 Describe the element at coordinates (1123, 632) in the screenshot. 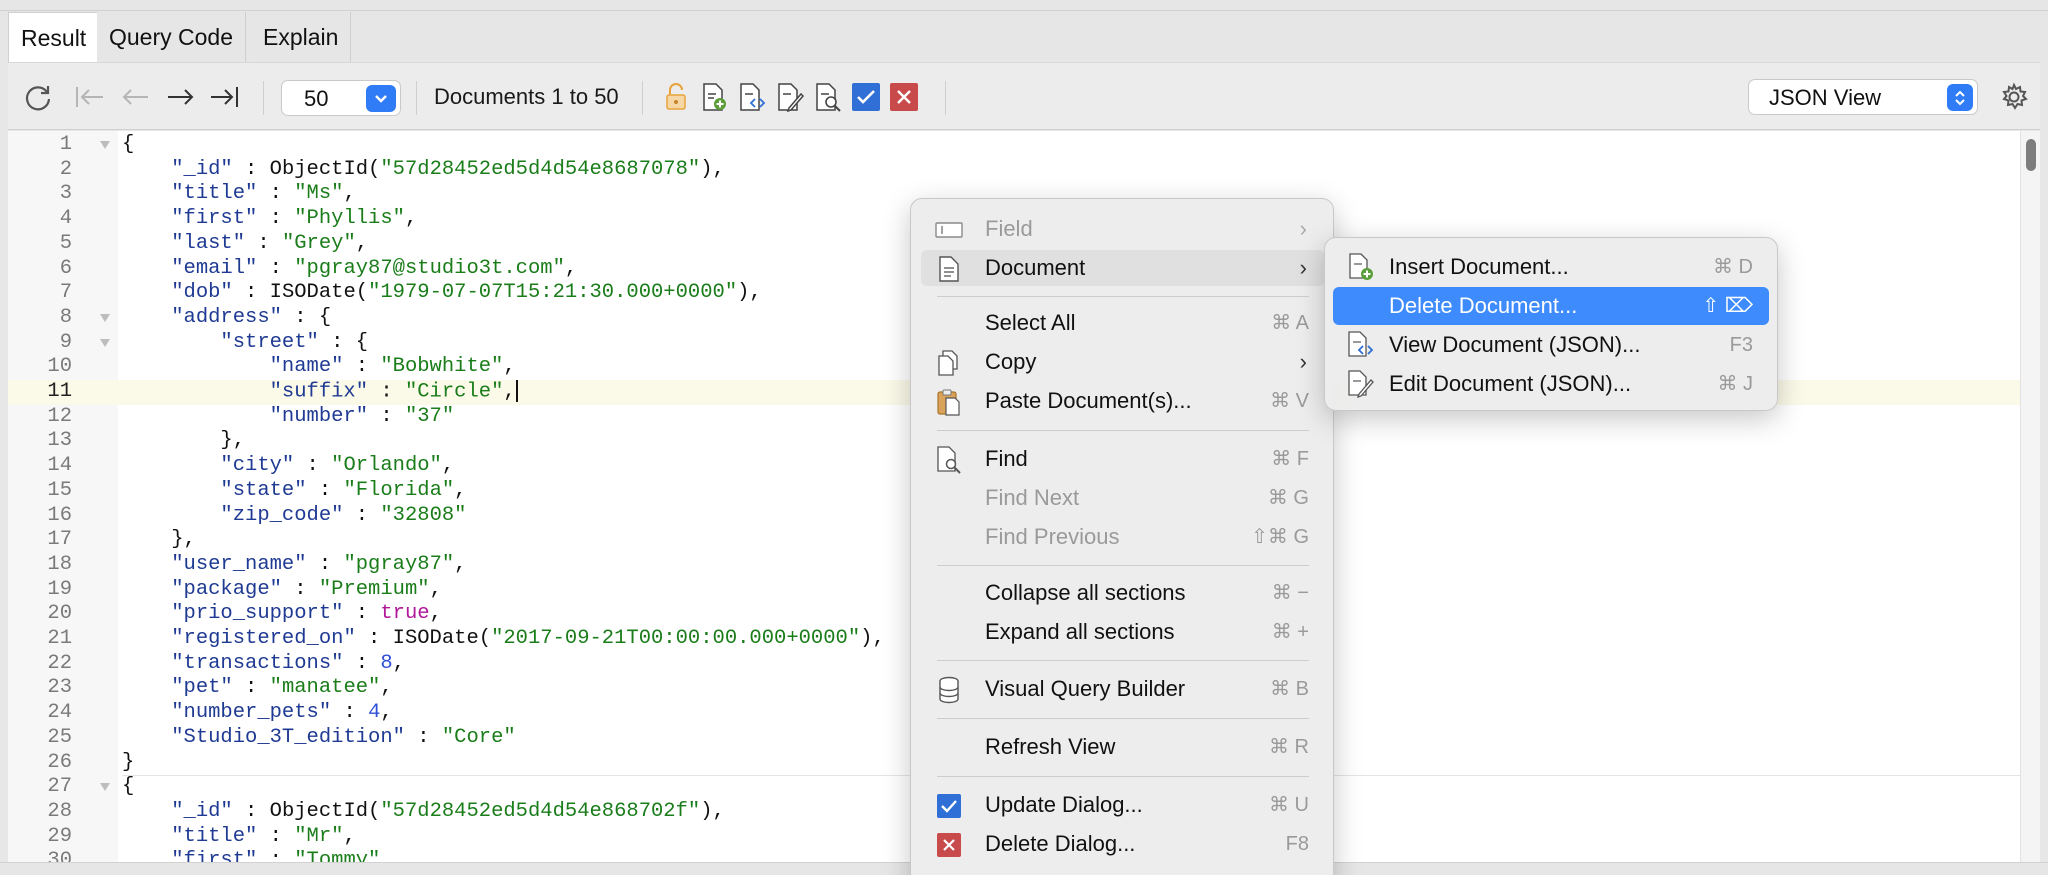

I see `menu-item-expand-all: Expand all sections ⌘ +` at that location.